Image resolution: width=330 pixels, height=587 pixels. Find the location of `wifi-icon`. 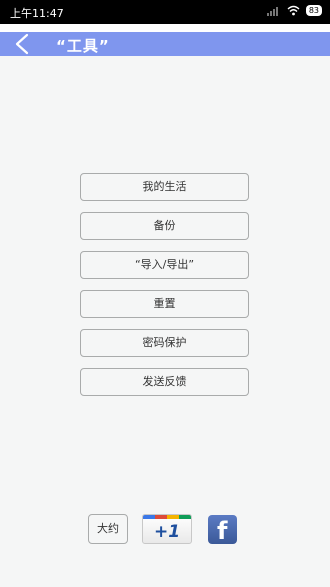

wifi-icon is located at coordinates (293, 10).